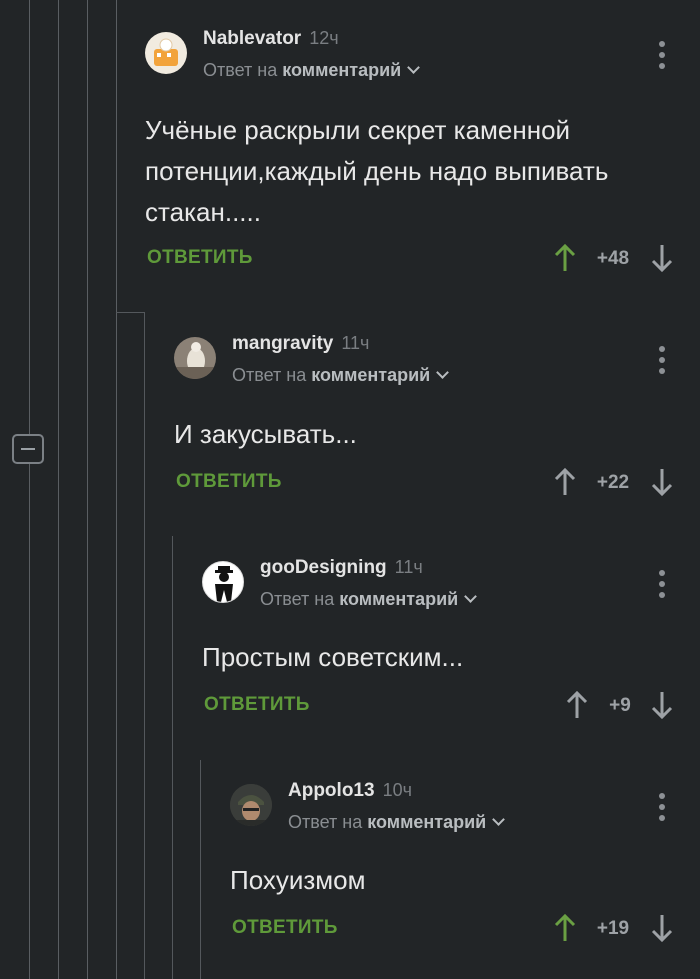  Describe the element at coordinates (271, 39) in the screenshot. I see `author-name: Nablevator 12ч` at that location.